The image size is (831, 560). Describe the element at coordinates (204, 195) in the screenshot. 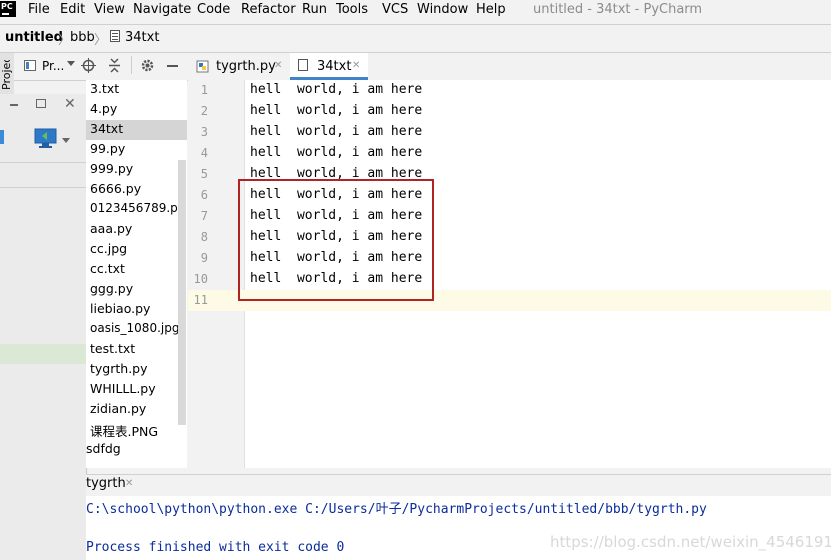

I see `line-number: 6` at that location.